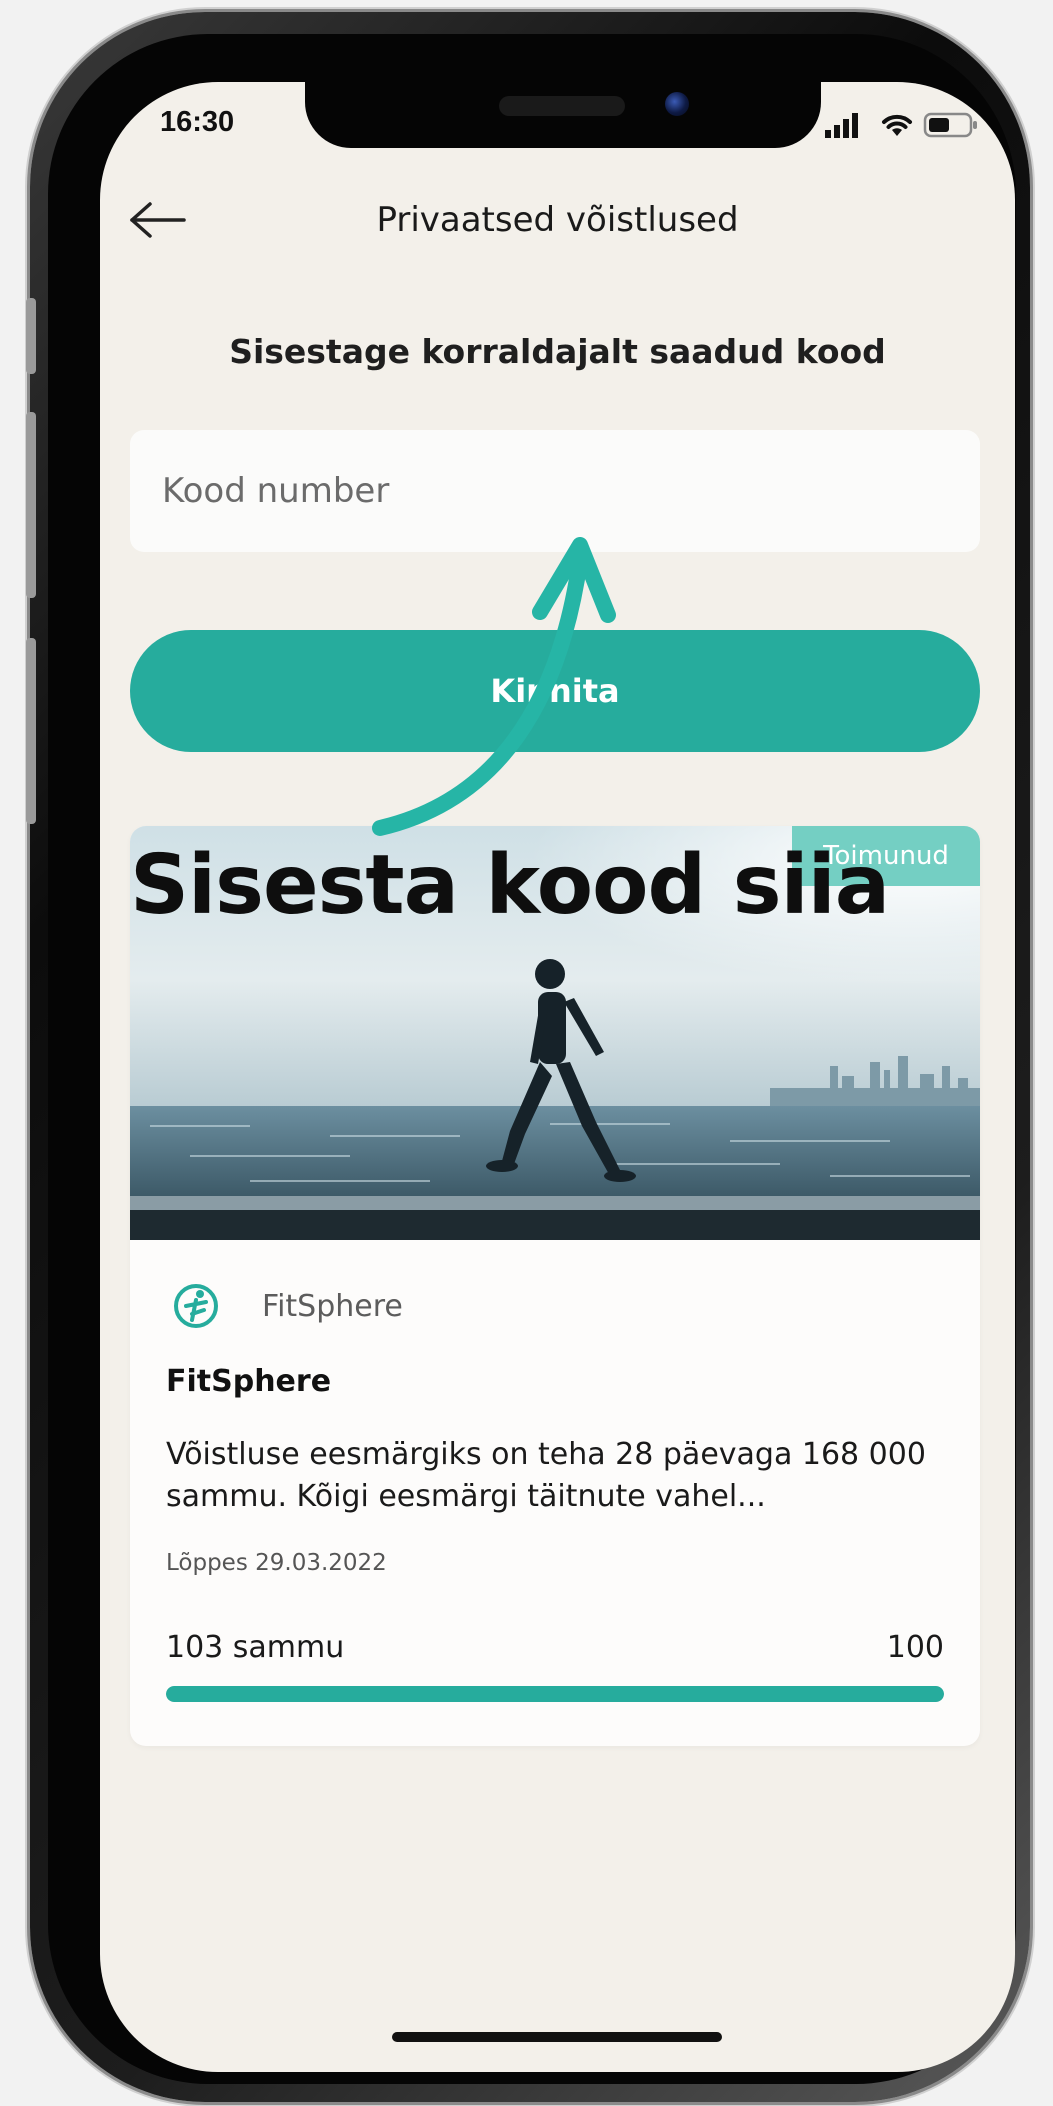 The width and height of the screenshot is (1053, 2106). I want to click on front-camera, so click(677, 104).